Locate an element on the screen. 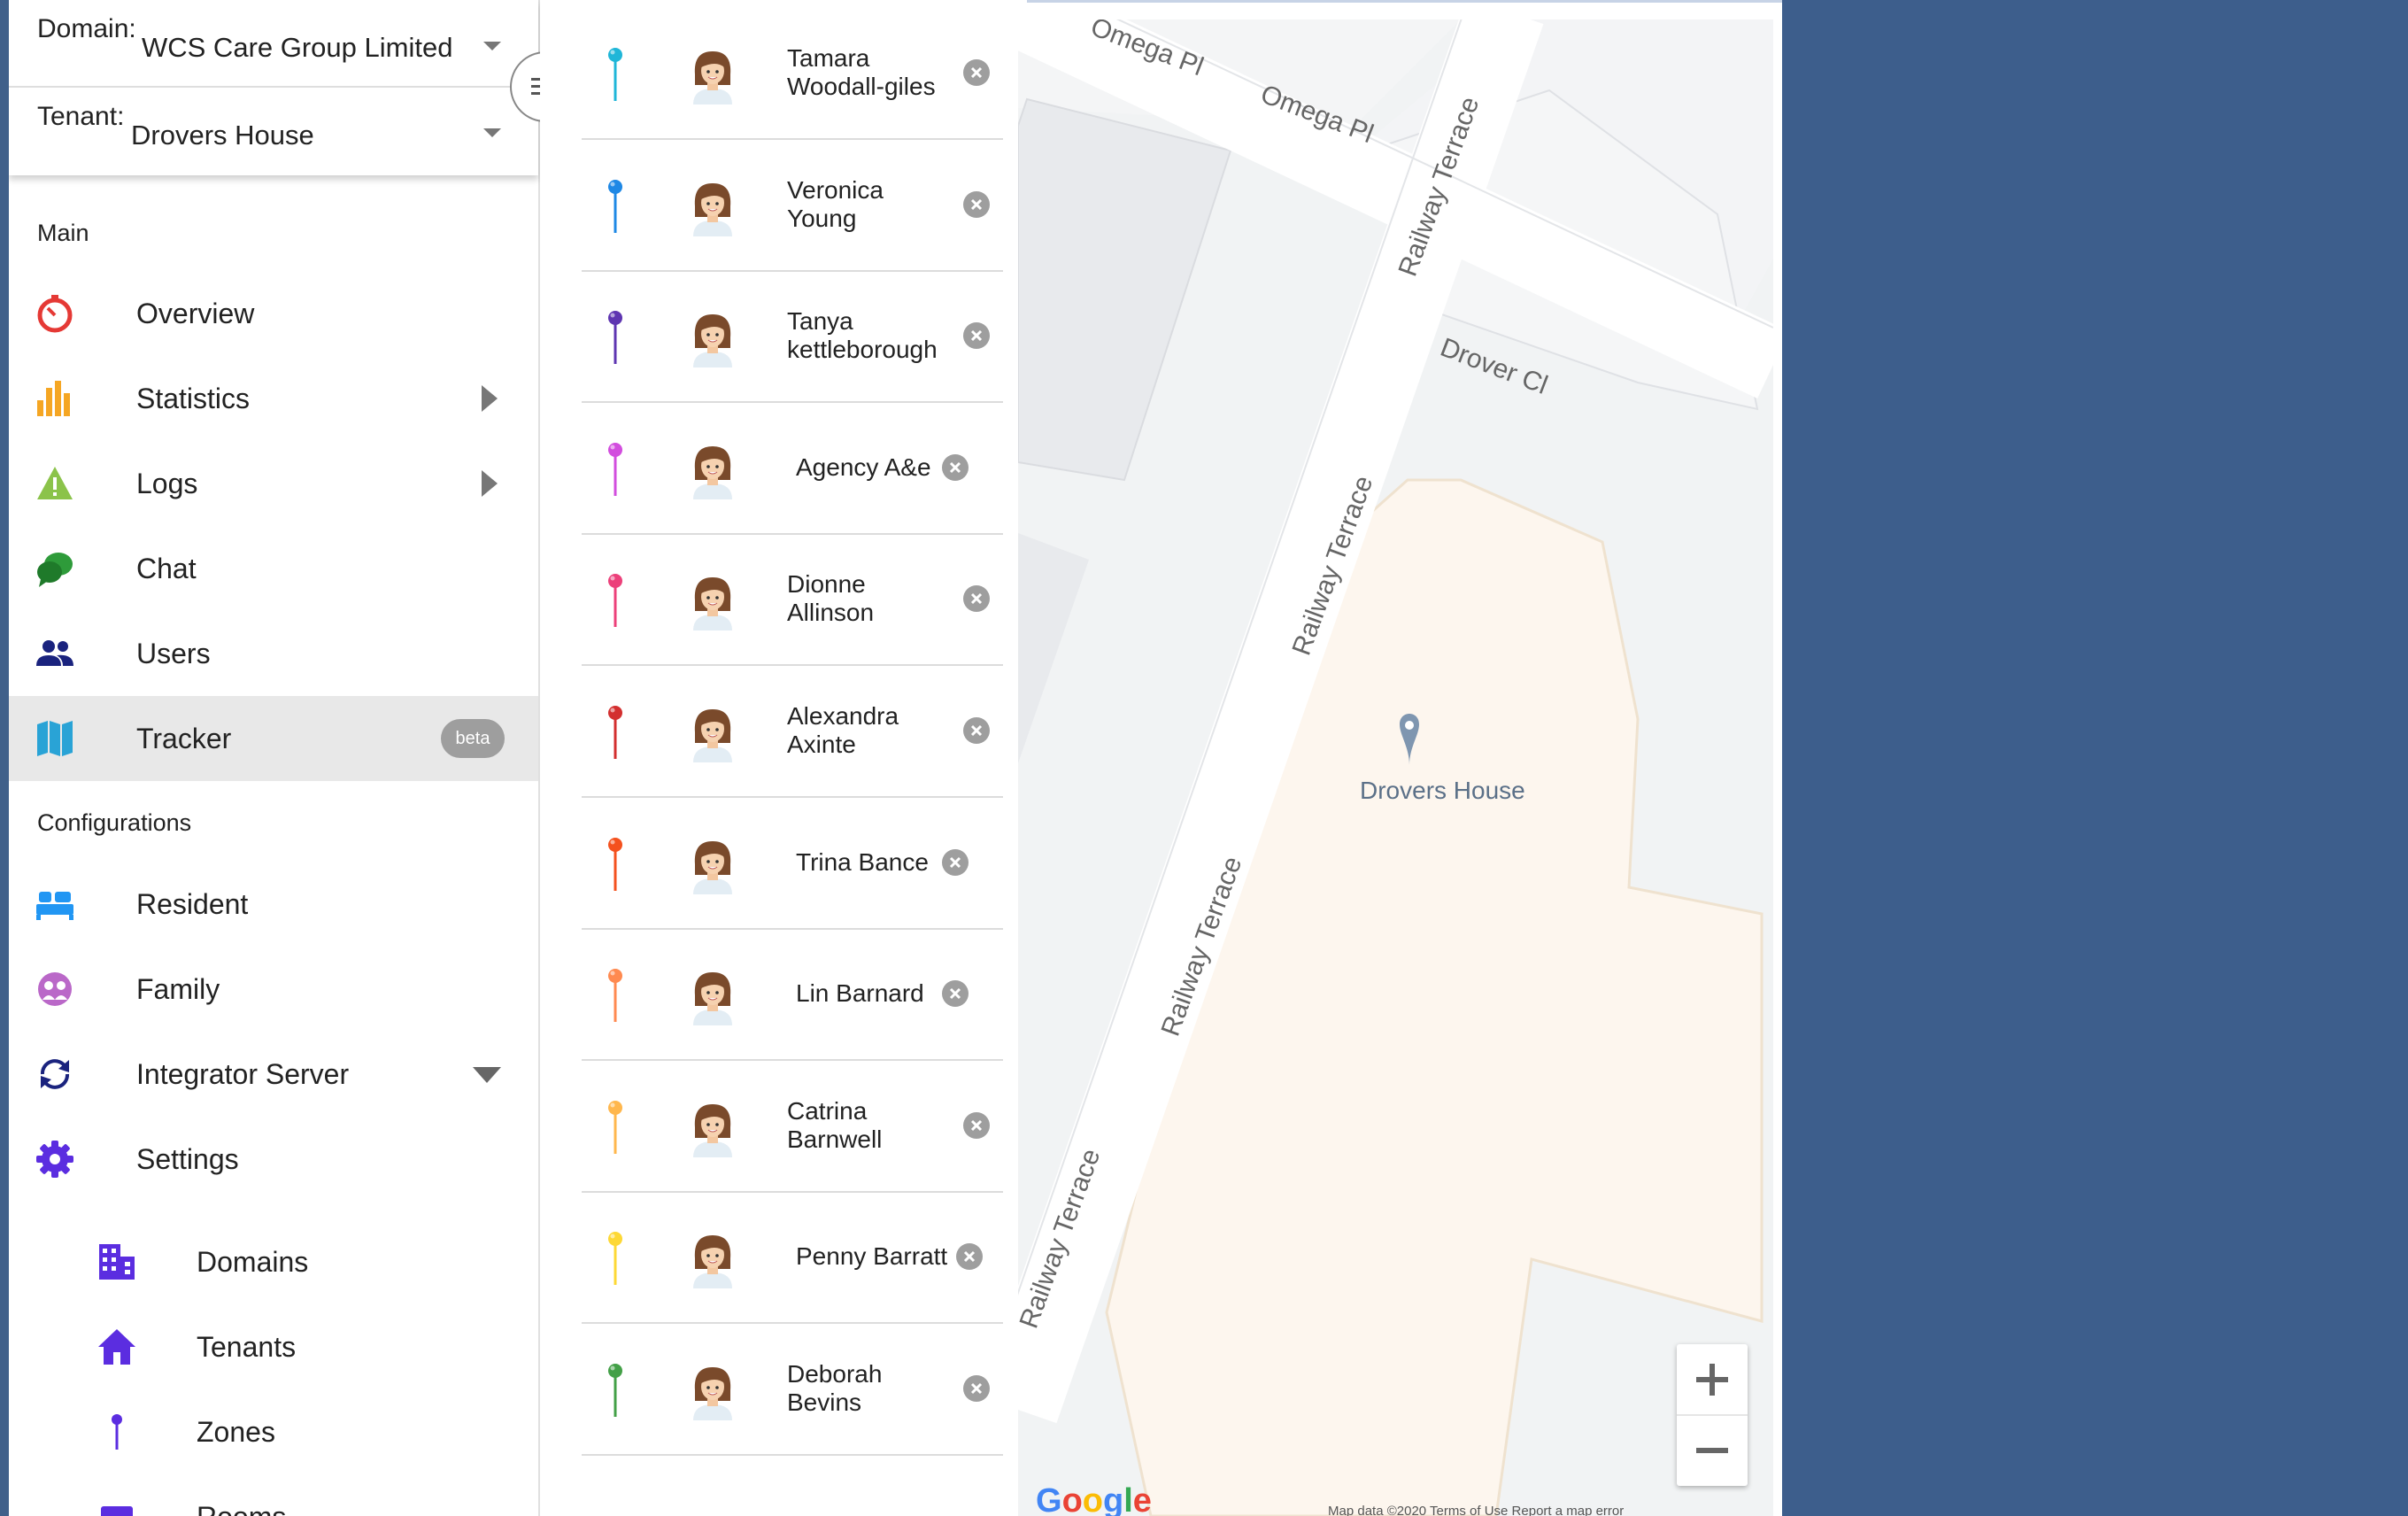  sidebar-item-integrator-server: Integrator Server is located at coordinates (273, 1074).